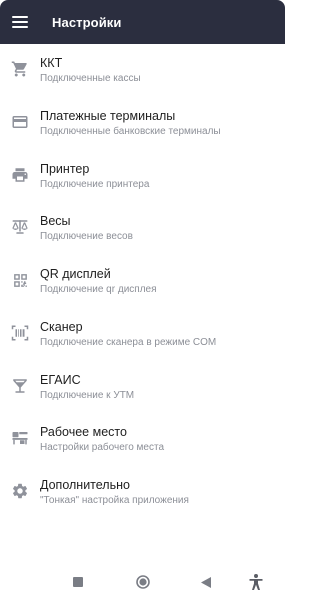 The width and height of the screenshot is (320, 600). I want to click on page-title: Настройки, so click(87, 22).